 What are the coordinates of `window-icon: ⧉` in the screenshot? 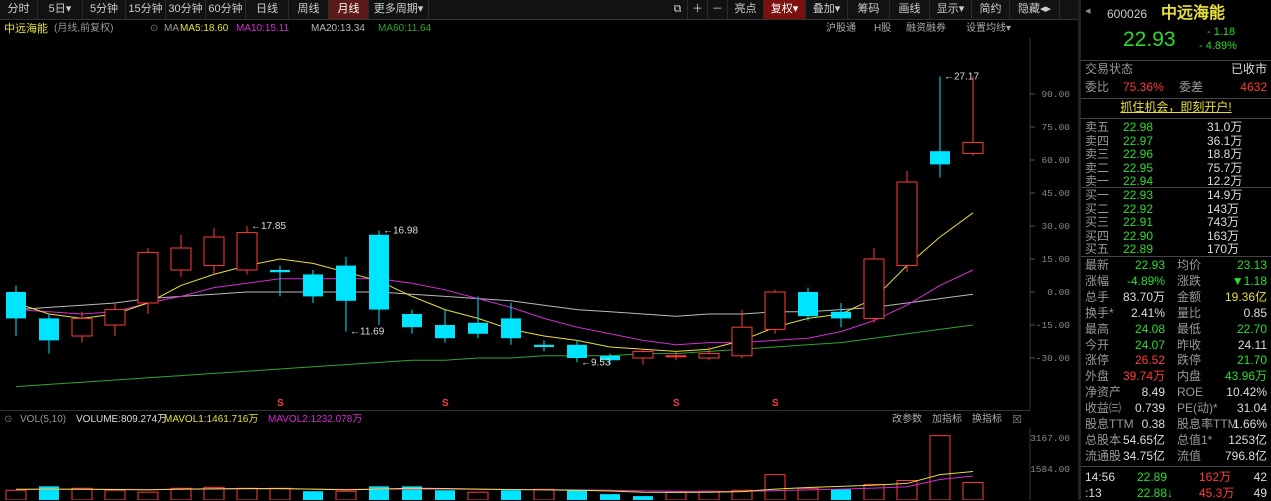 It's located at (678, 9).